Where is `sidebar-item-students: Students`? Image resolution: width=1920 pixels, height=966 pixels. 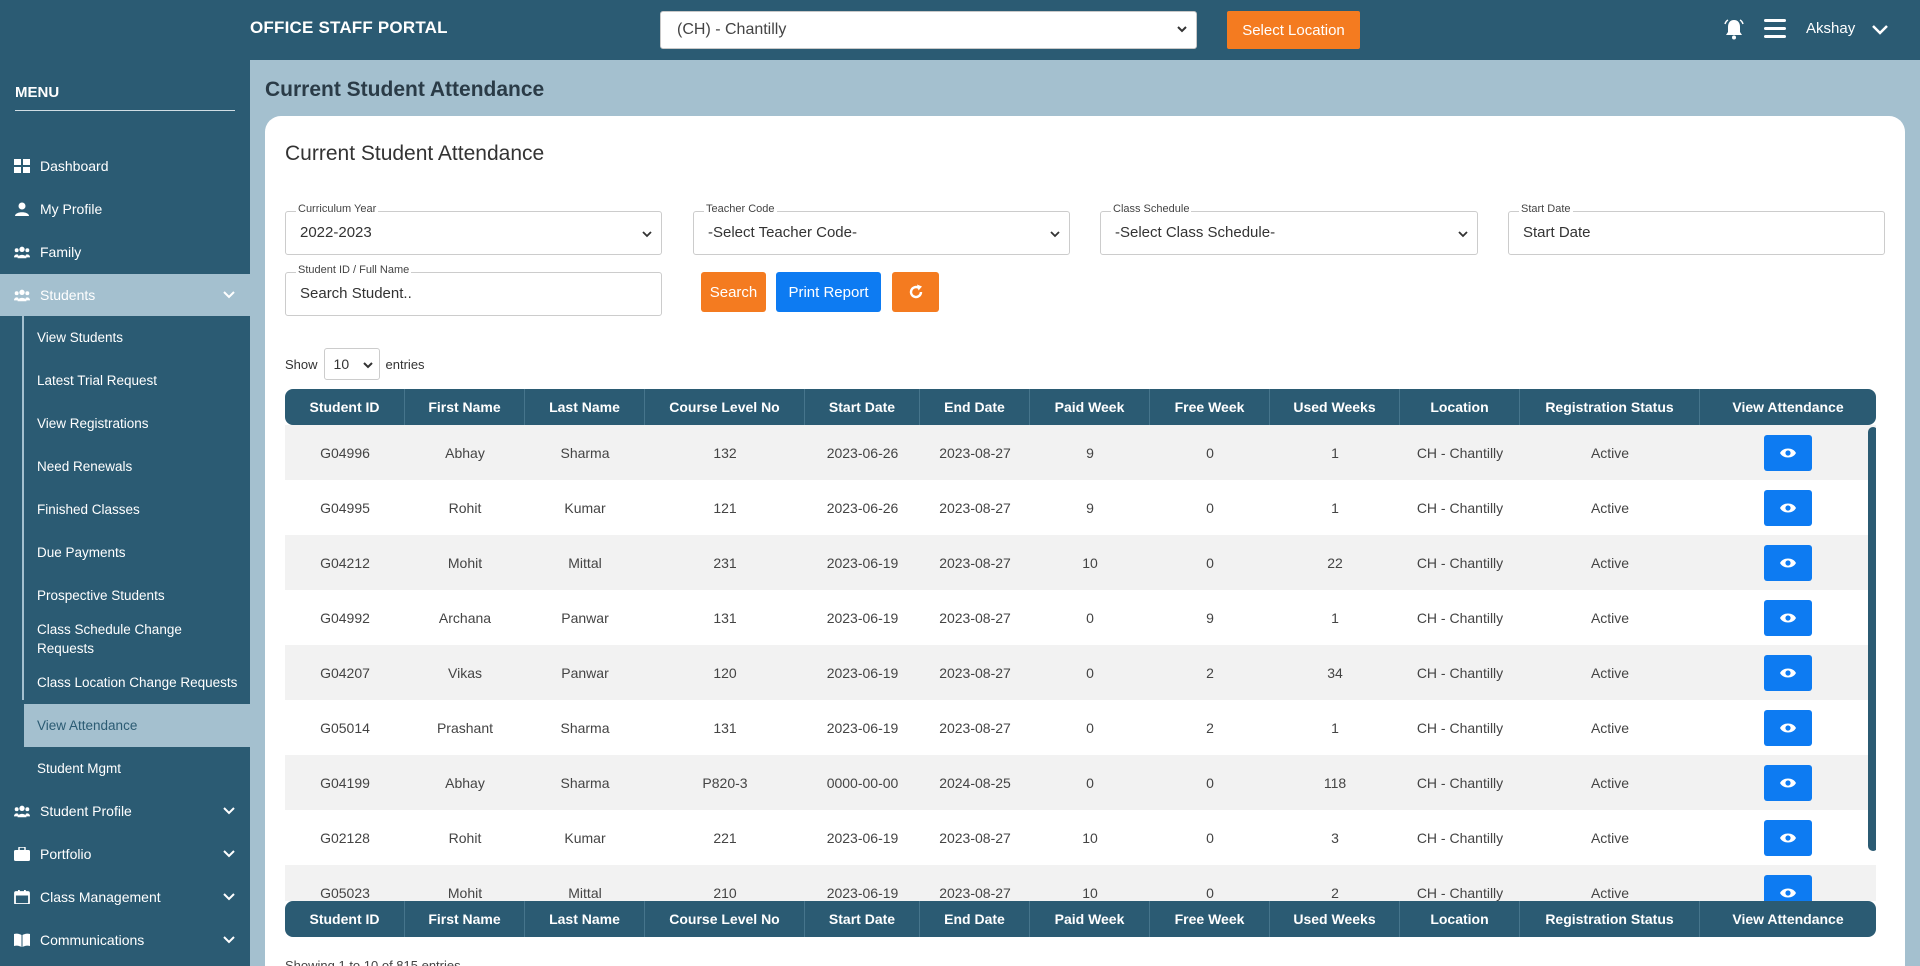
sidebar-item-students: Students is located at coordinates (125, 295).